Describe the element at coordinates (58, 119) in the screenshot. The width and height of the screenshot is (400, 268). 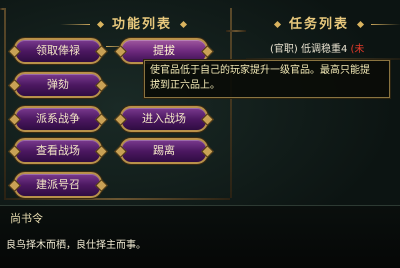
I see `faction-war-button: 派系战争` at that location.